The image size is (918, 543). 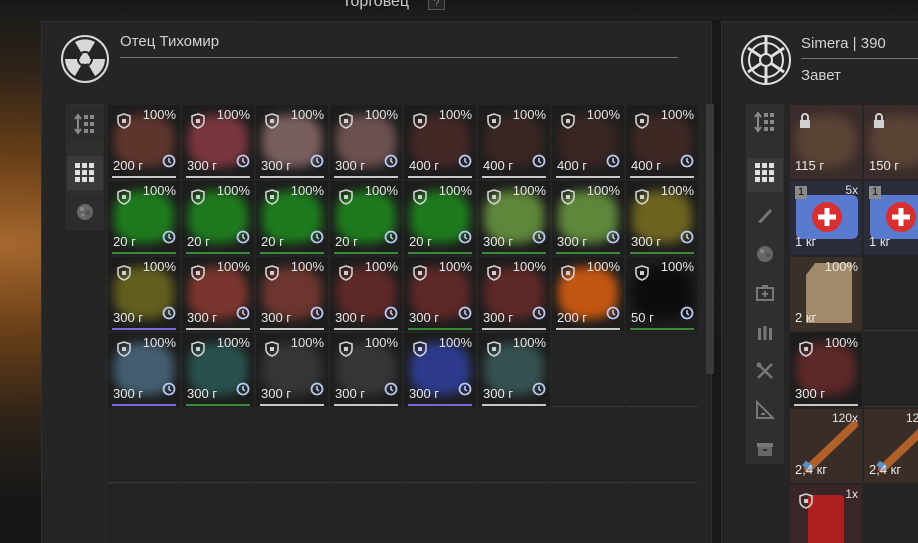 What do you see at coordinates (806, 241) in the screenshot?
I see `item-label: 1 кг` at bounding box center [806, 241].